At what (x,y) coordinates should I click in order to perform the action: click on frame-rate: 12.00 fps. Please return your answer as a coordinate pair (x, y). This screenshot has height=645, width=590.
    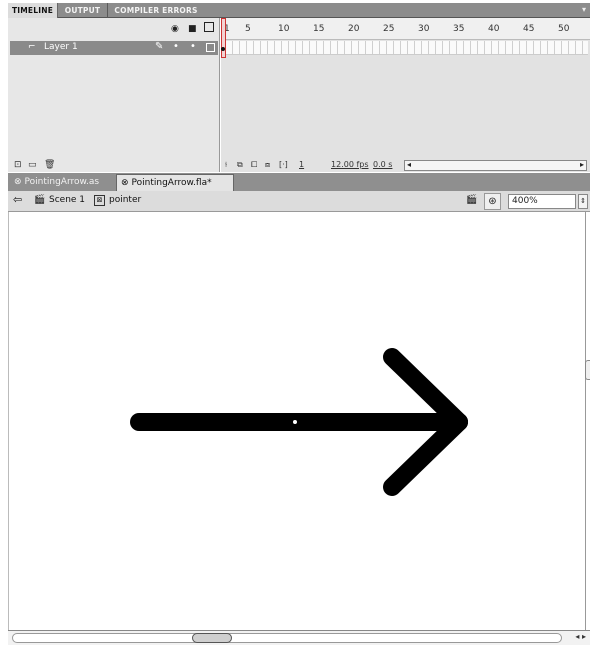
    Looking at the image, I should click on (350, 164).